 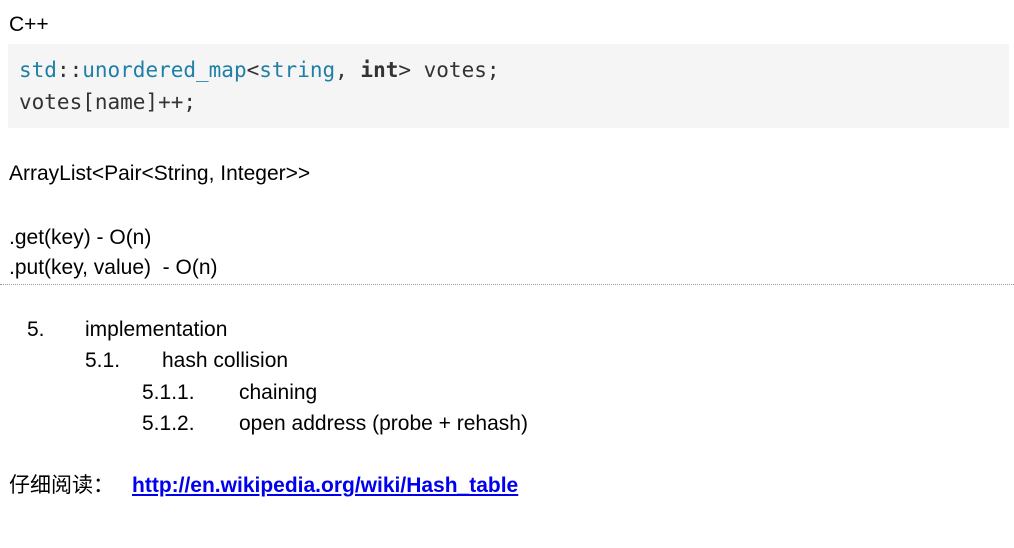 What do you see at coordinates (80, 237) in the screenshot?
I see `complexity-get: .get(key) - O(n)` at bounding box center [80, 237].